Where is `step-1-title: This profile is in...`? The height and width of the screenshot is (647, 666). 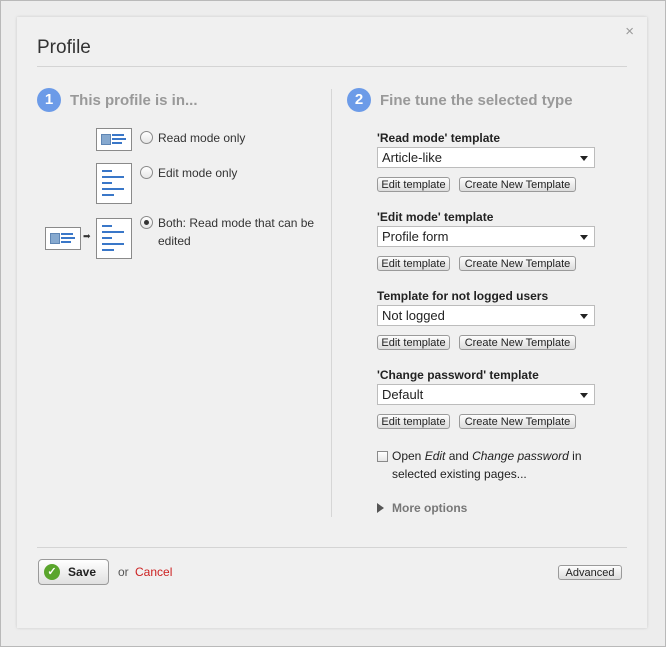
step-1-title: This profile is in... is located at coordinates (134, 100).